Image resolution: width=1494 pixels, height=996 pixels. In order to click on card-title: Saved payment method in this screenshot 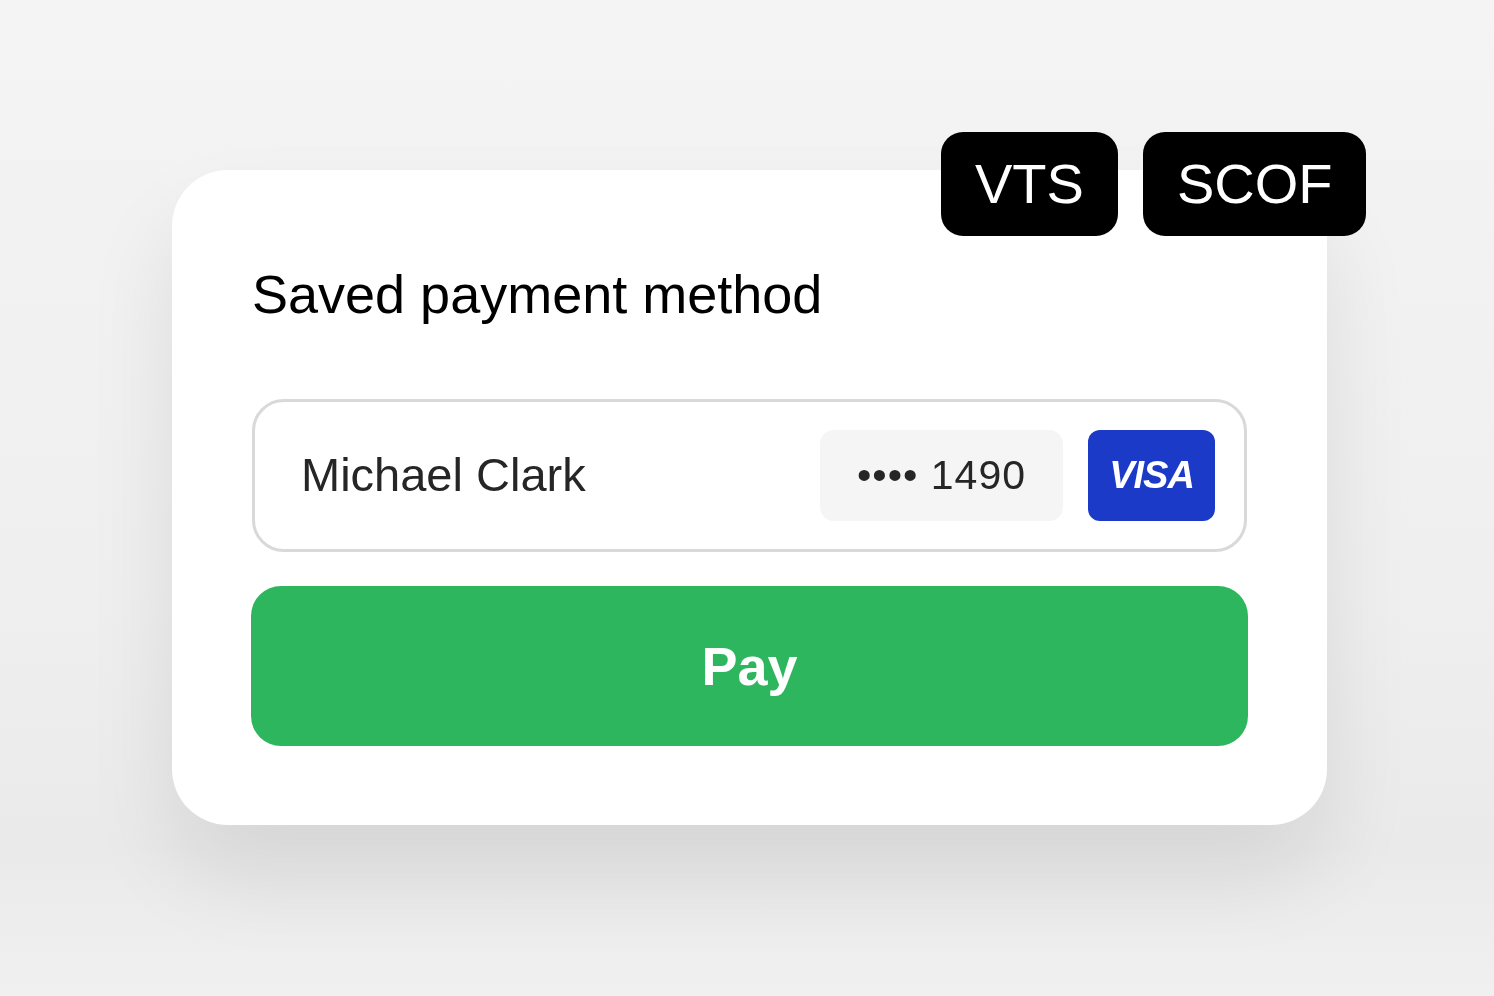, I will do `click(538, 294)`.